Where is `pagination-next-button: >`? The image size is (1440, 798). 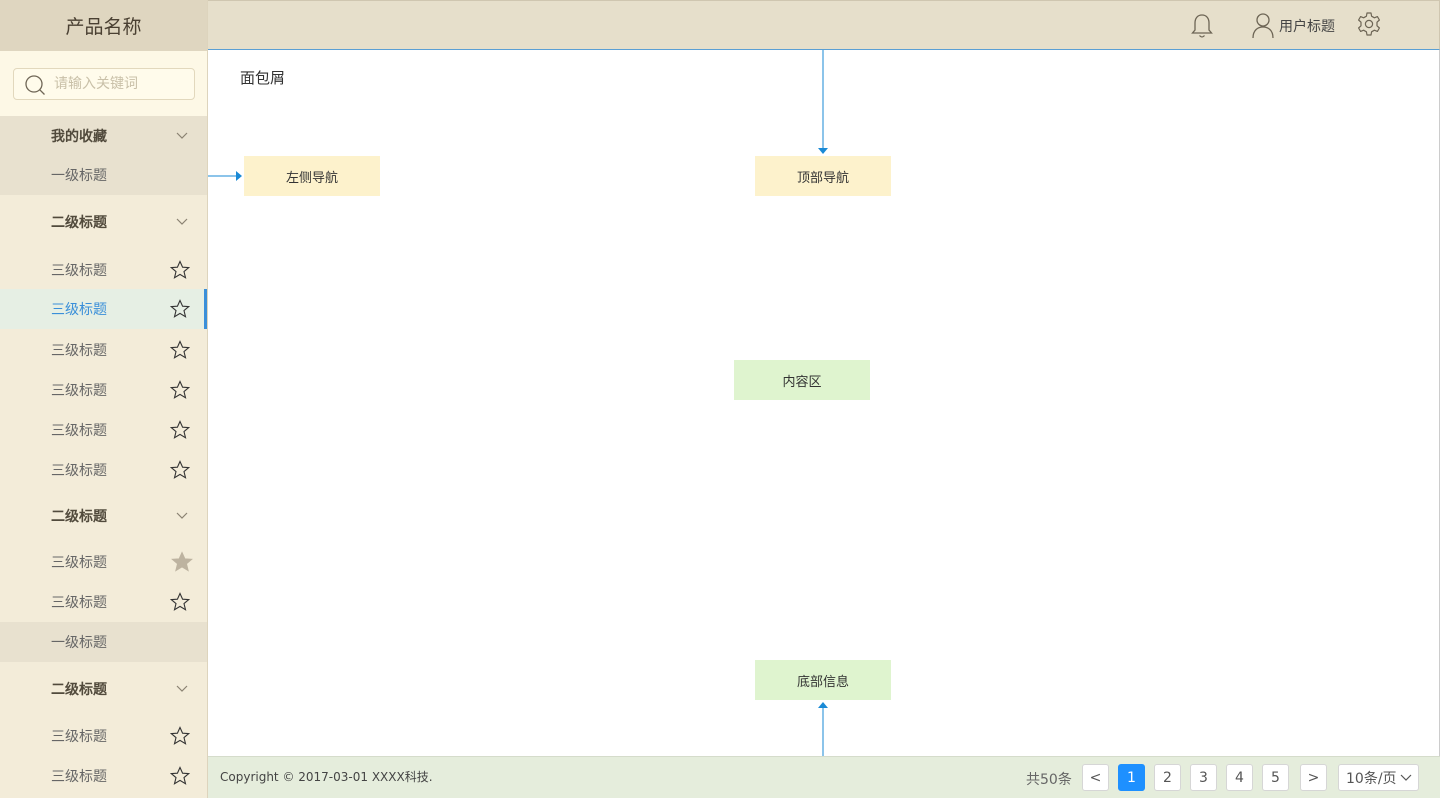 pagination-next-button: > is located at coordinates (1313, 777).